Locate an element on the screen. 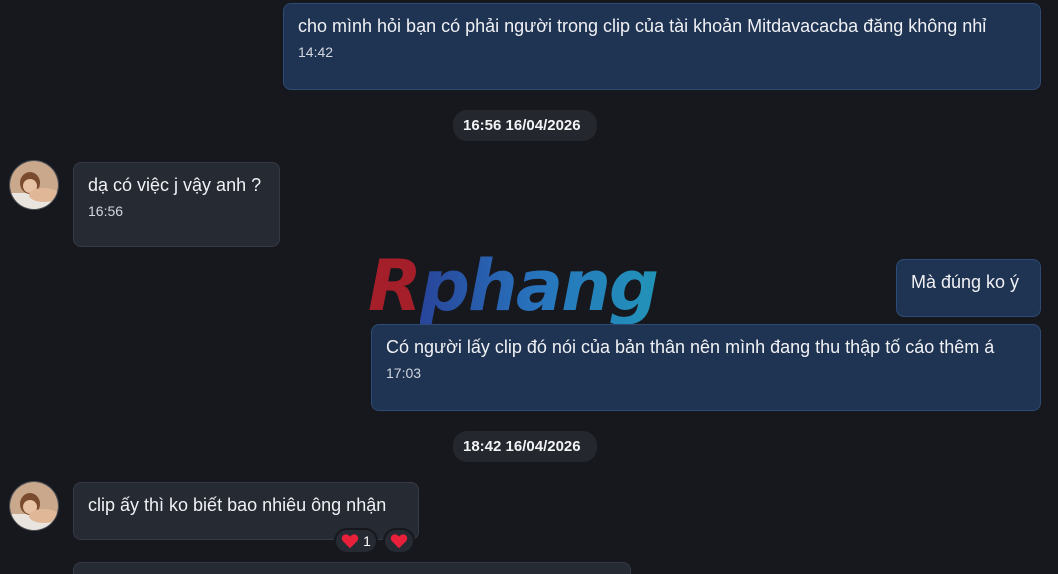 Image resolution: width=1058 pixels, height=574 pixels. message-bubble-outgoing: Mà đúng ko ý is located at coordinates (968, 288).